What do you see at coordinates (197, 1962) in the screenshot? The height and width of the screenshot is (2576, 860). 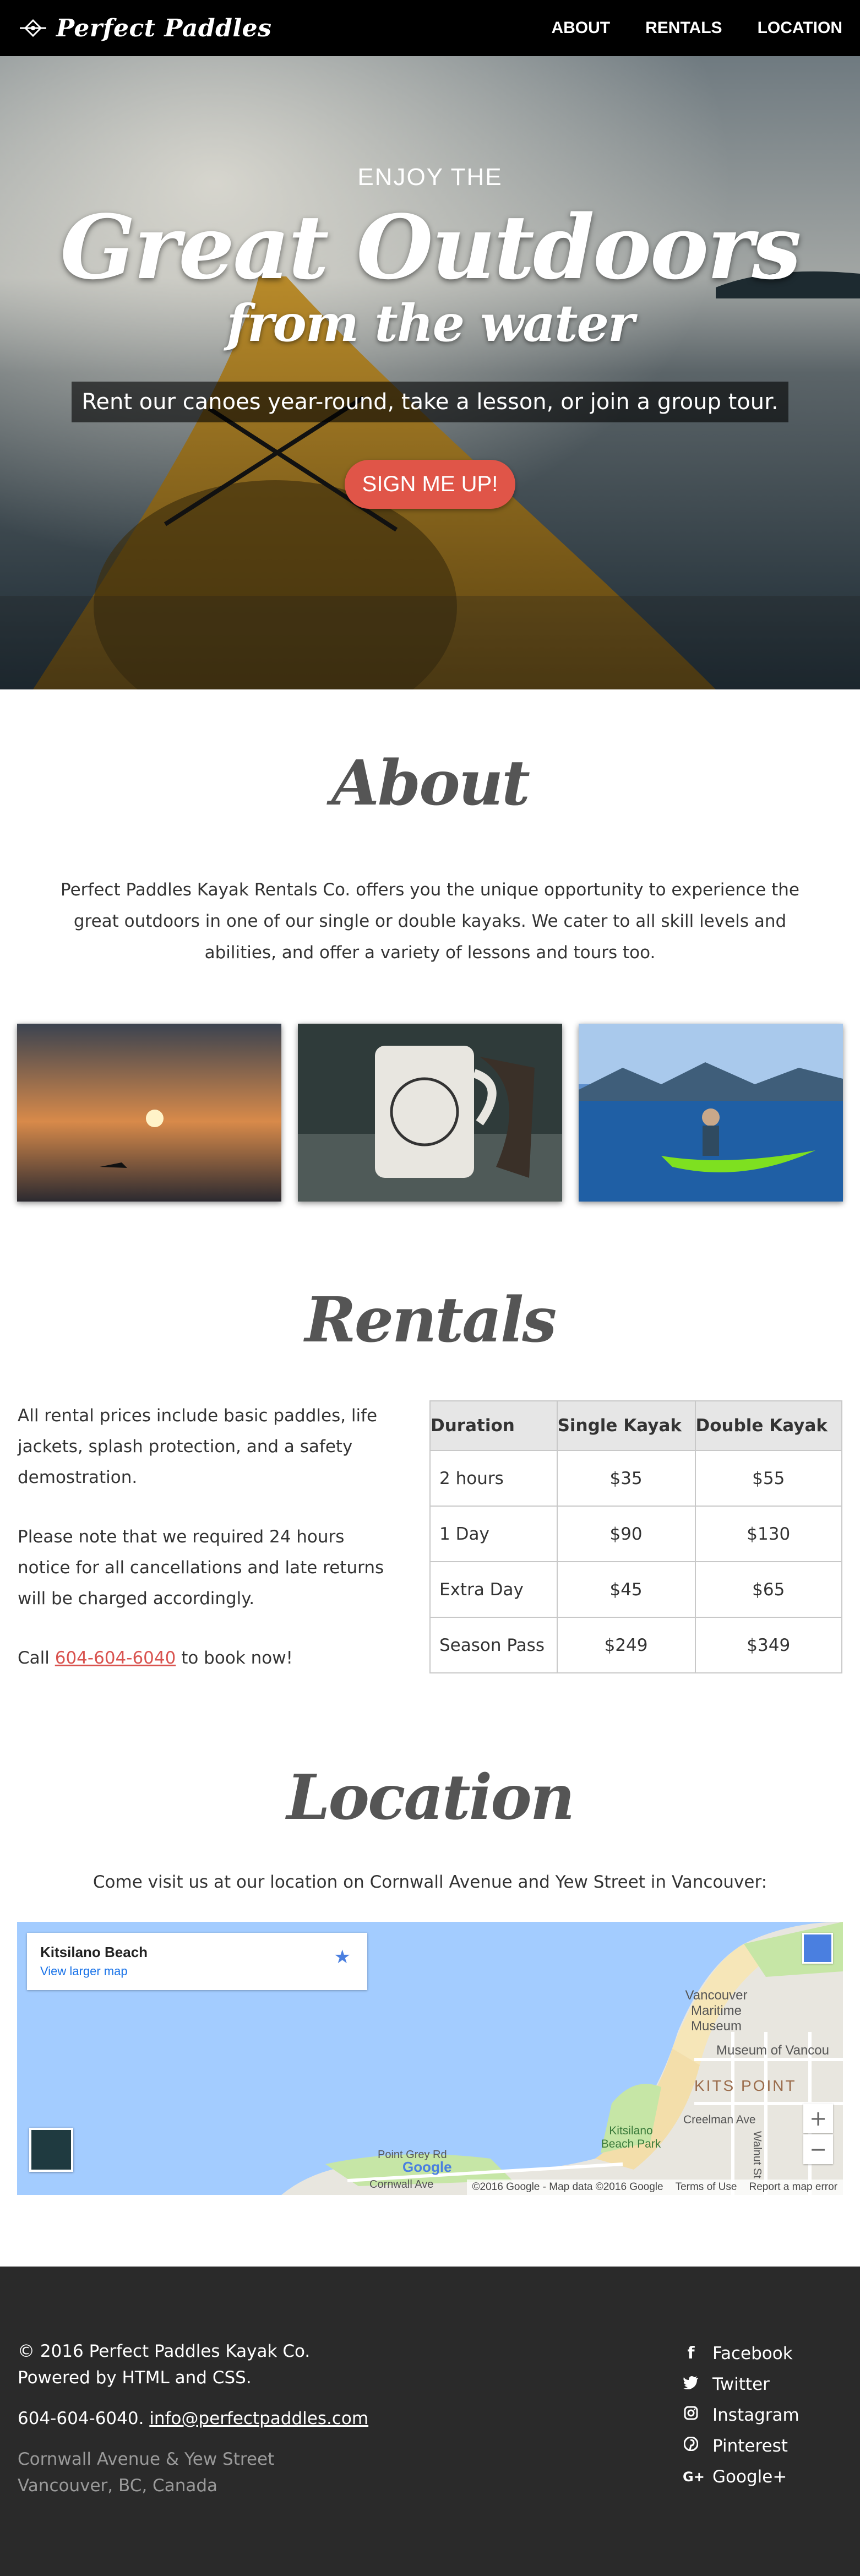 I see `map-place-card: Kitsilano Beach View larger map ★` at bounding box center [197, 1962].